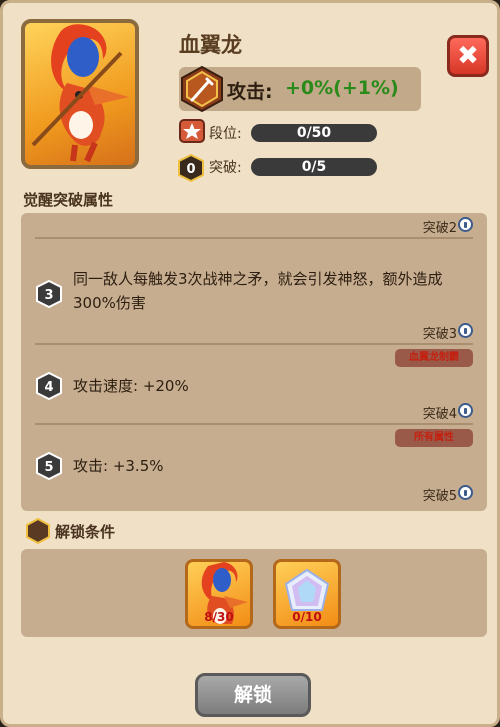  I want to click on breakthrough-badge: 0, so click(190, 169).